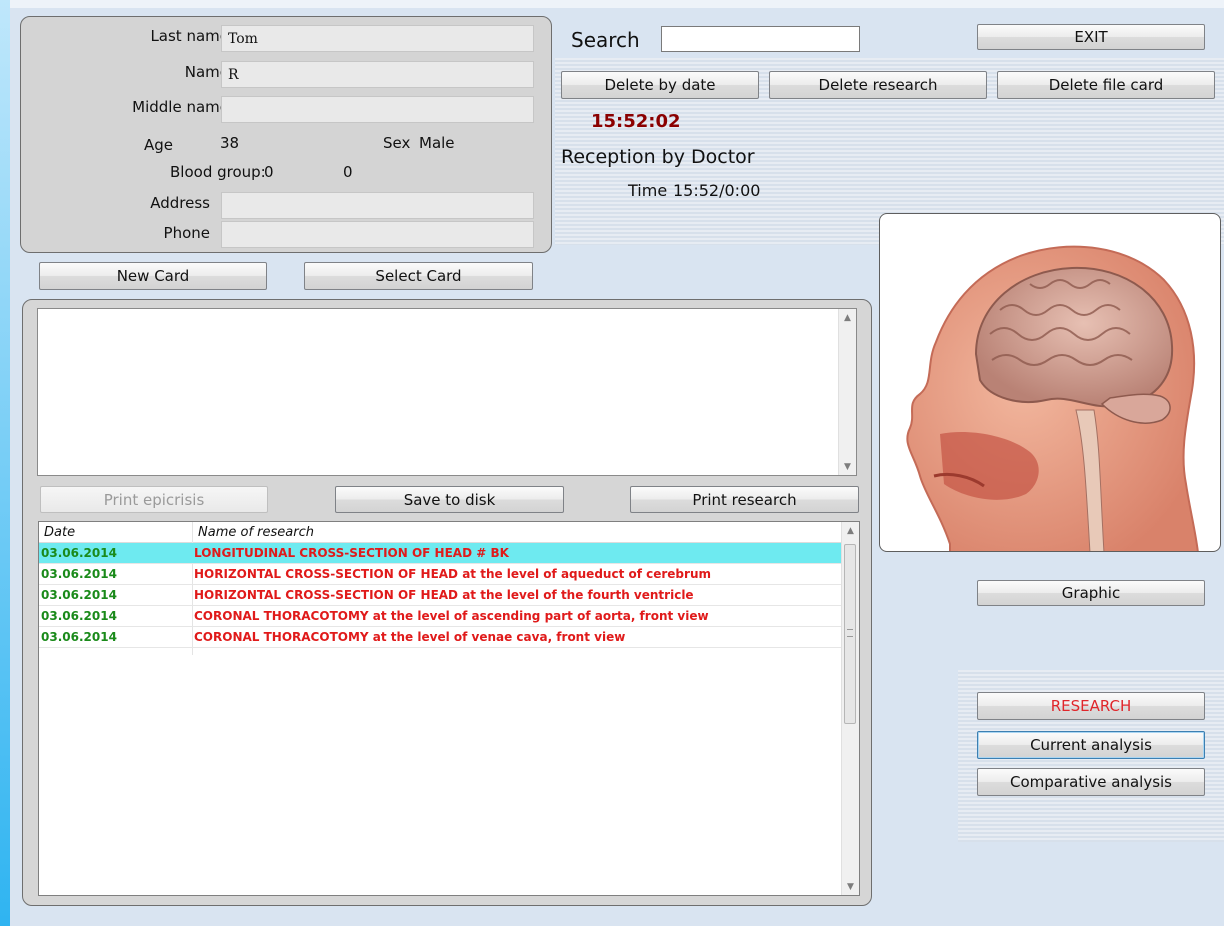 Image resolution: width=1224 pixels, height=926 pixels. What do you see at coordinates (59, 532) in the screenshot?
I see `col-date-header: Date` at bounding box center [59, 532].